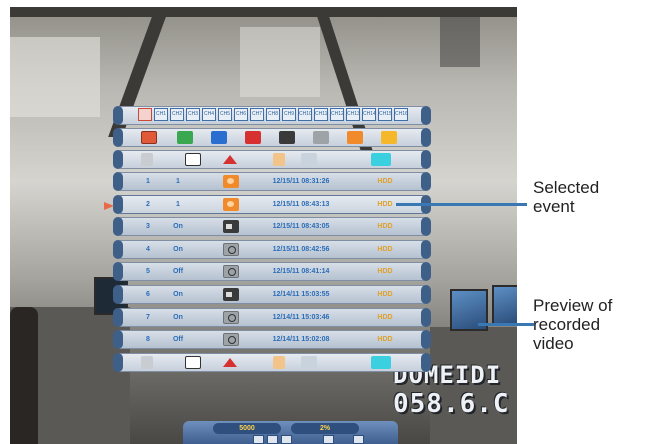  Describe the element at coordinates (258, 439) in the screenshot. I see `rewind-button` at that location.